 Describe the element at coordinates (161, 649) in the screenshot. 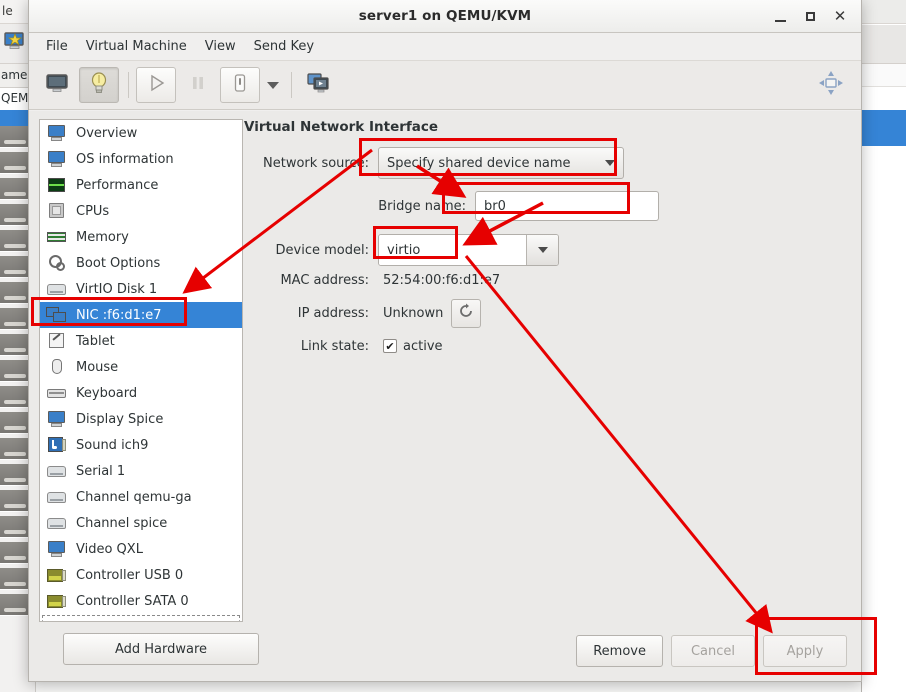

I see `add-hardware-button: Add Hardware` at that location.